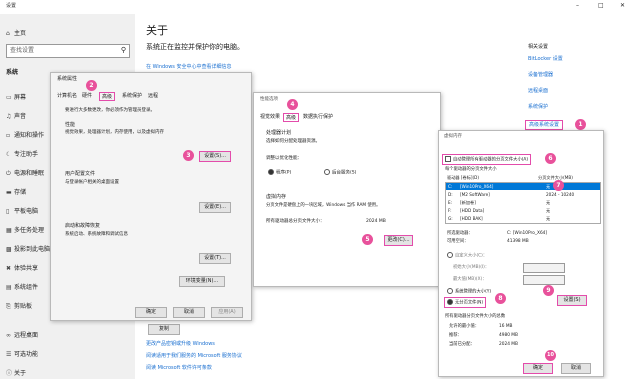 Image resolution: width=640 pixels, height=379 pixels. What do you see at coordinates (465, 302) in the screenshot?
I see `no-paging-radio: 无分页文件(N)` at bounding box center [465, 302].